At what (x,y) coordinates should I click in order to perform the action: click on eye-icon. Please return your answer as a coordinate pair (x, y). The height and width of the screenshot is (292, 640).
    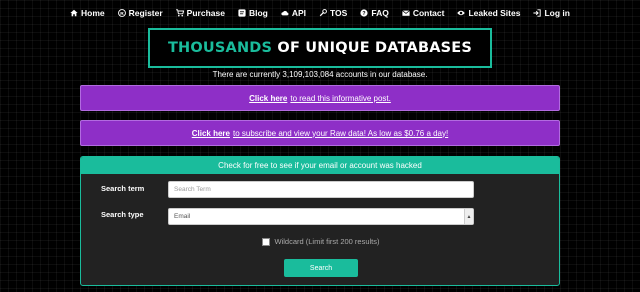
    Looking at the image, I should click on (461, 13).